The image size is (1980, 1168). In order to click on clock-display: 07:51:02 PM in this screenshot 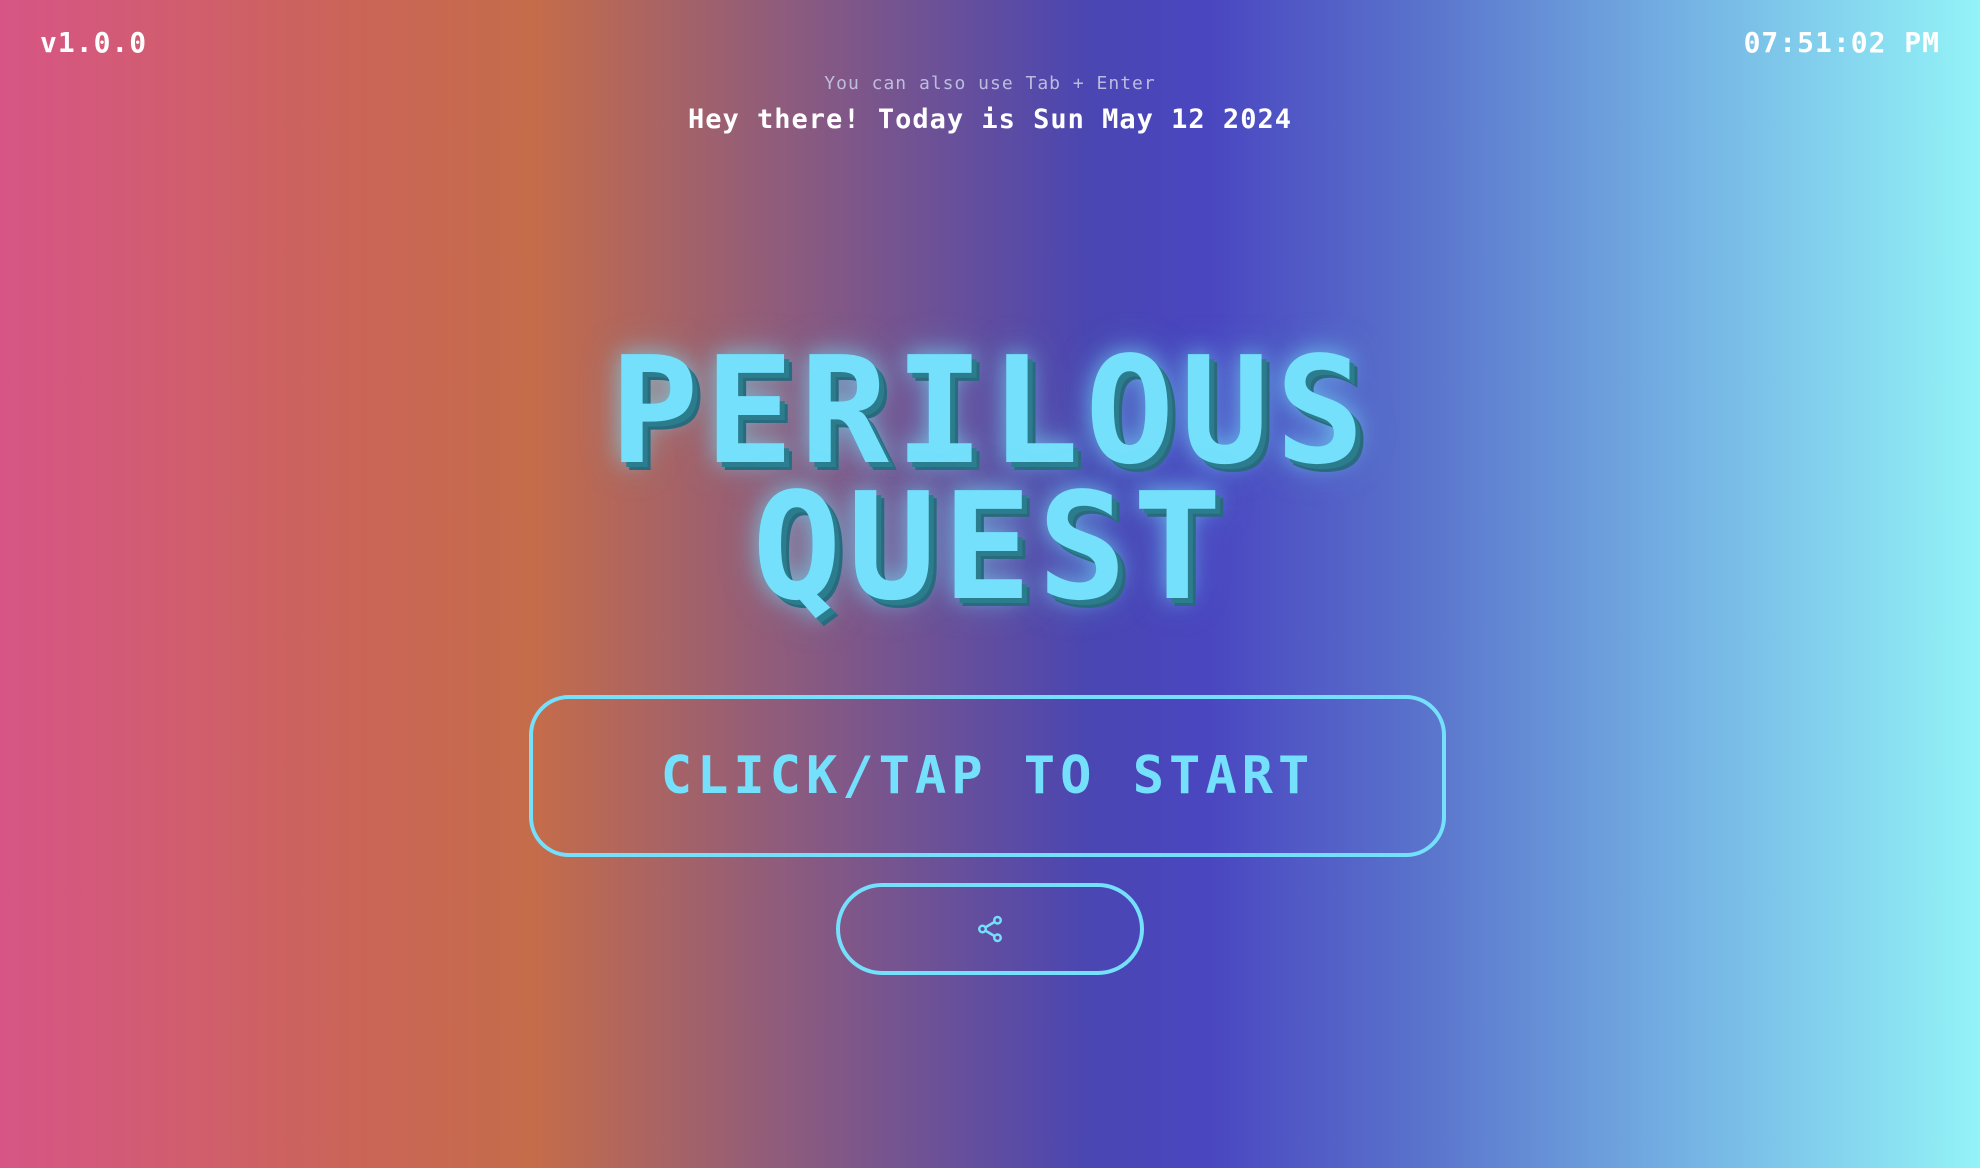, I will do `click(1841, 42)`.